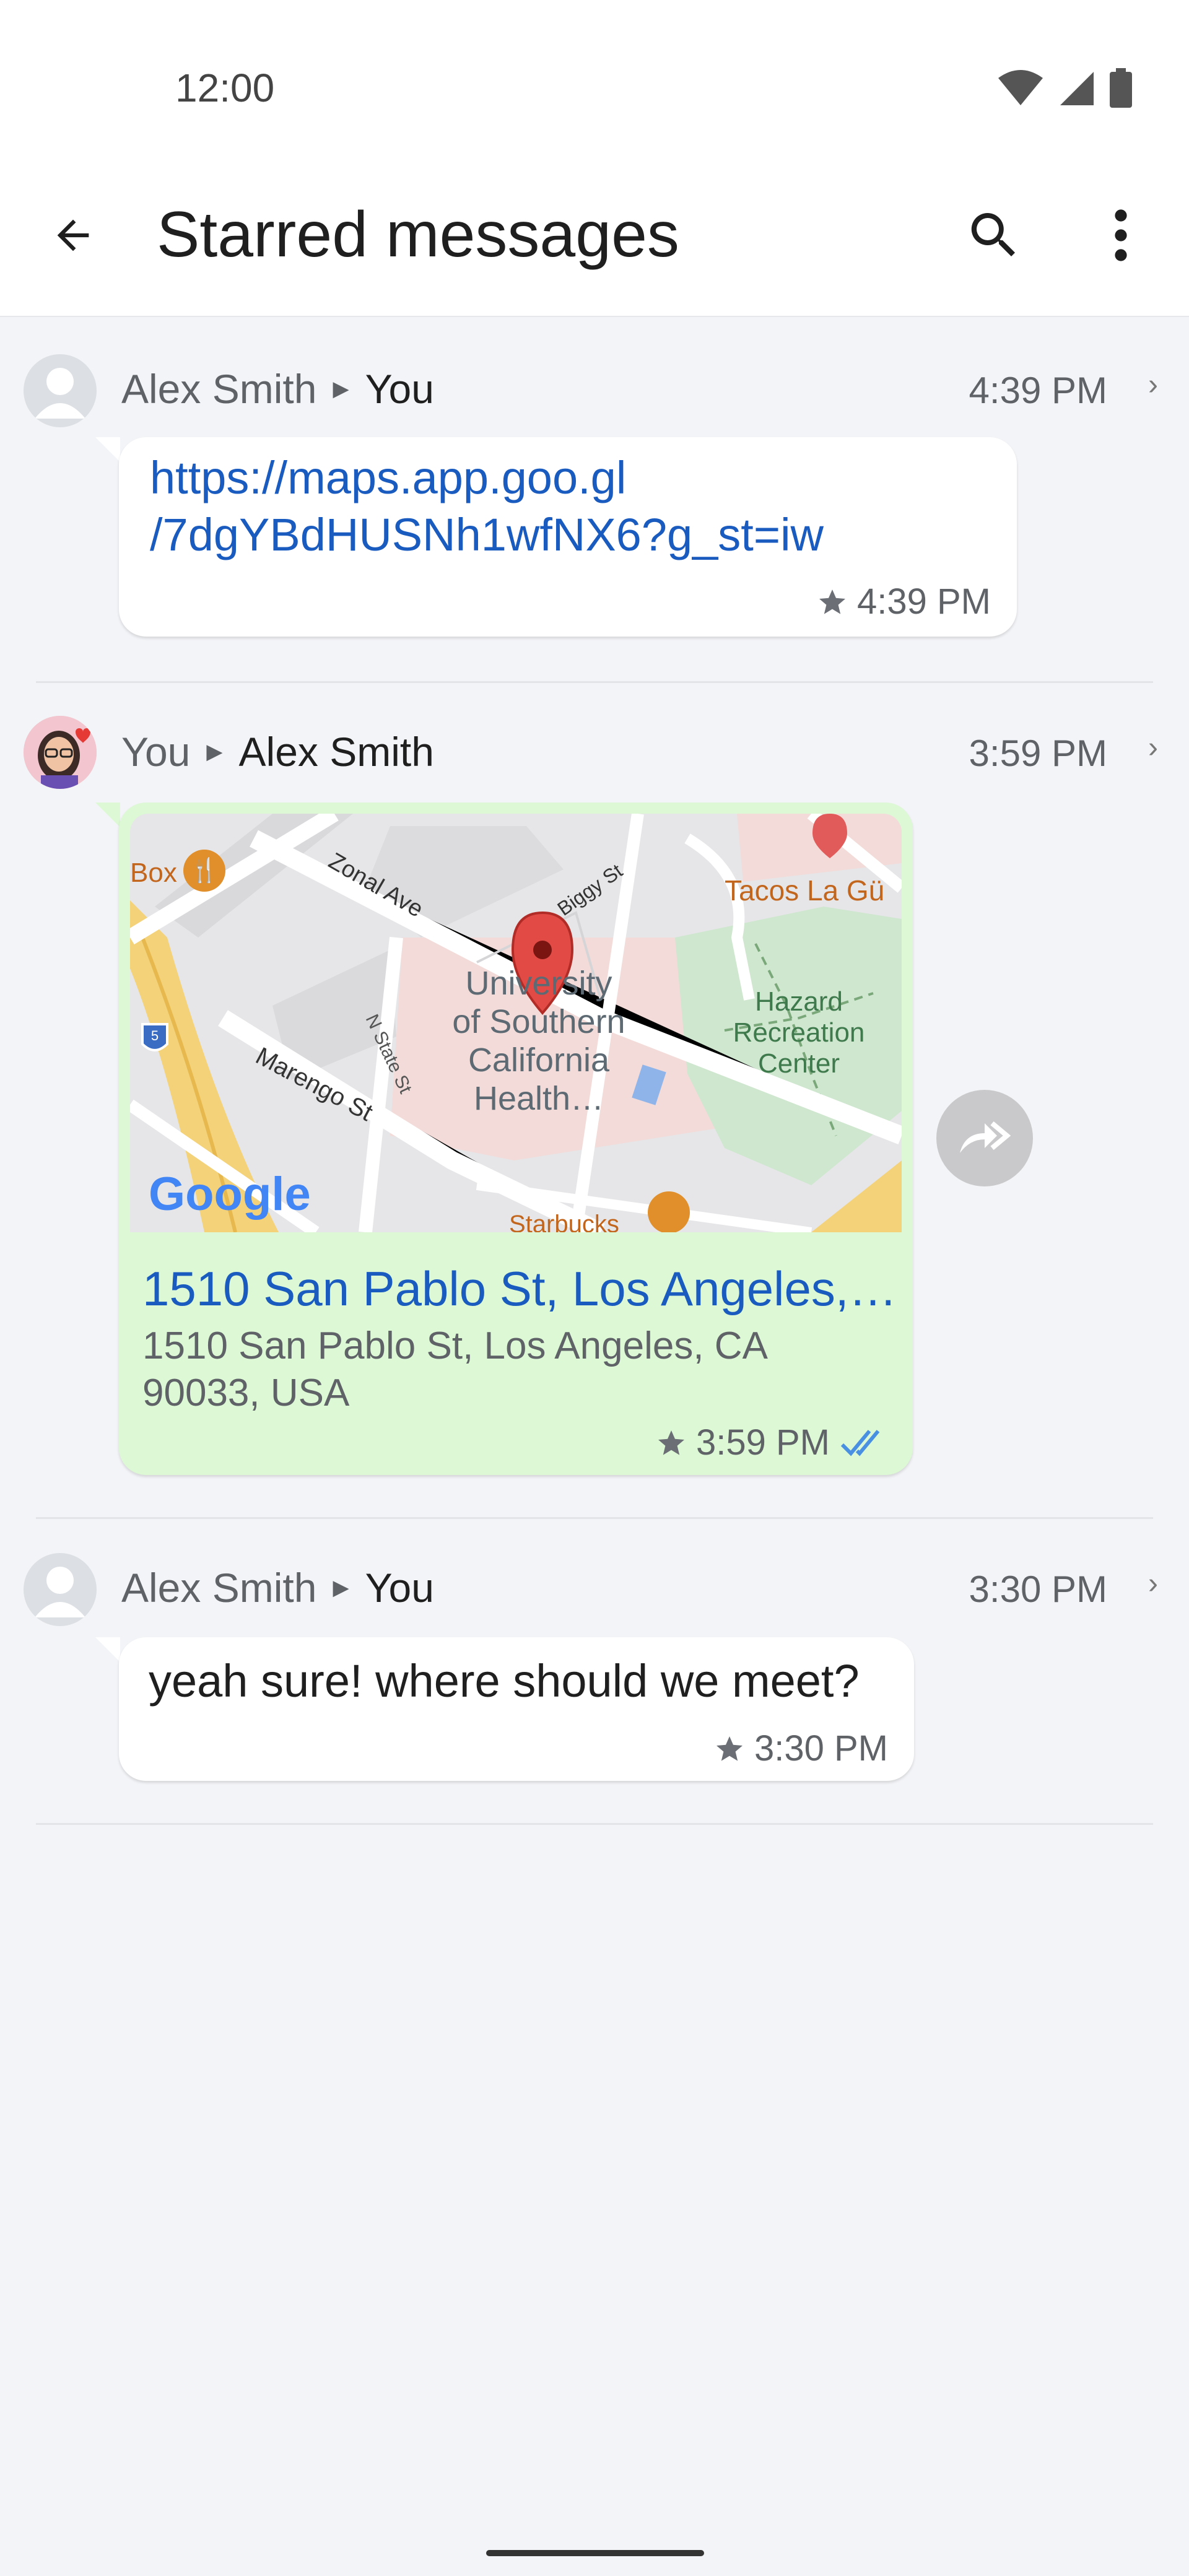 Image resolution: width=1189 pixels, height=2576 pixels. Describe the element at coordinates (230, 1194) in the screenshot. I see `google-logo: Google` at that location.